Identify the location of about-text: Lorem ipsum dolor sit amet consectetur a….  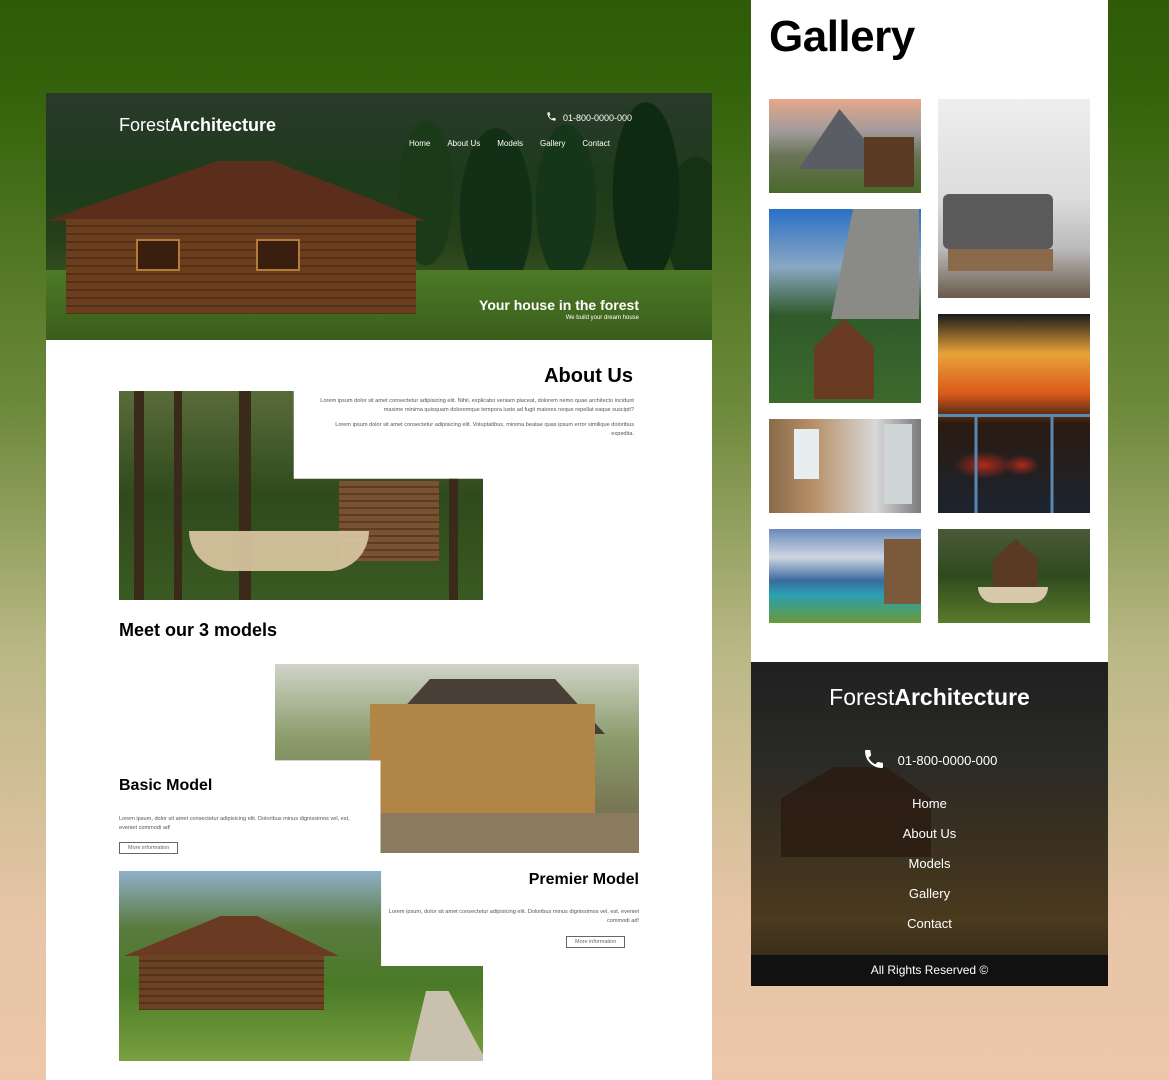
(477, 417).